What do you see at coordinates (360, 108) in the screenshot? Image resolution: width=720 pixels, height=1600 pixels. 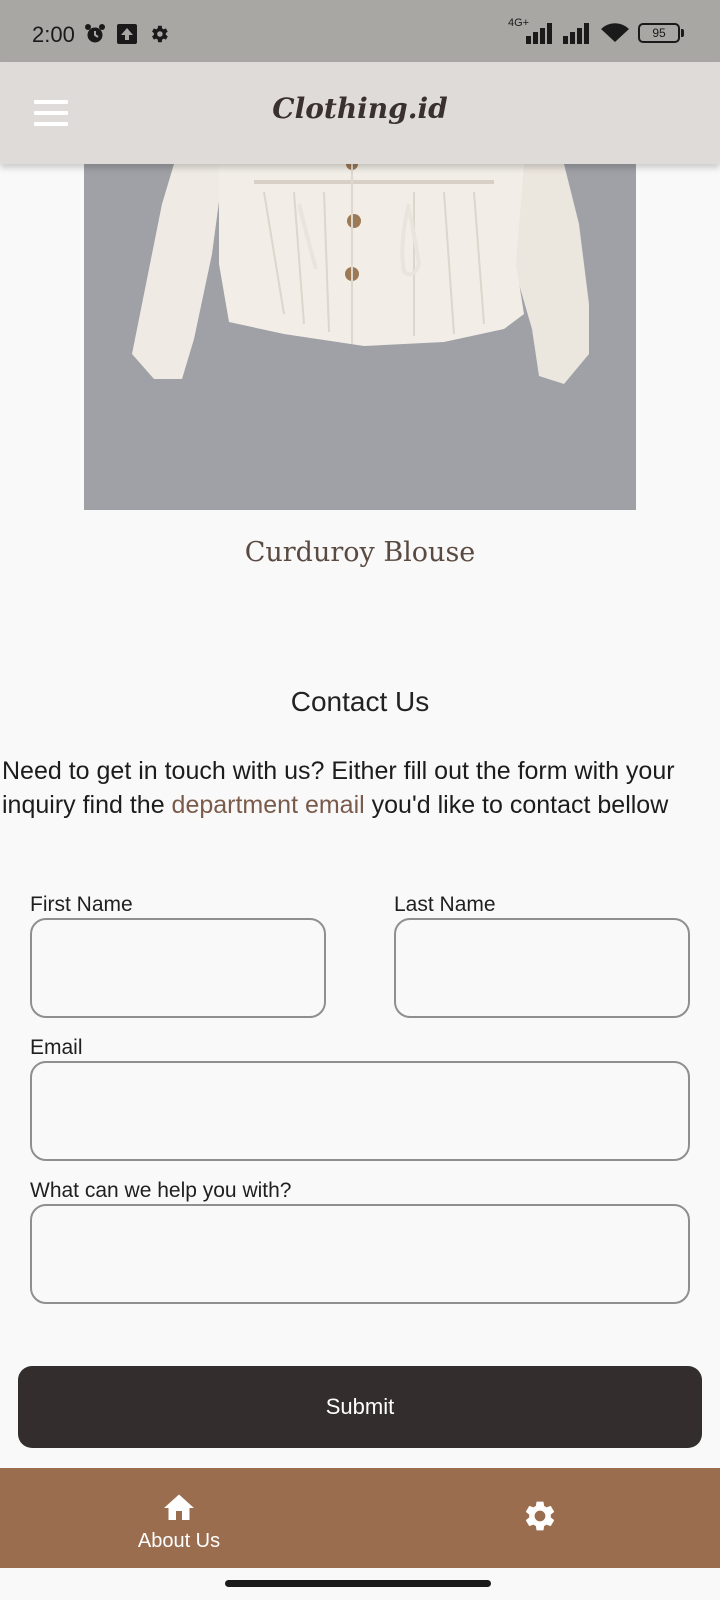 I see `app-title: Clothing.id` at bounding box center [360, 108].